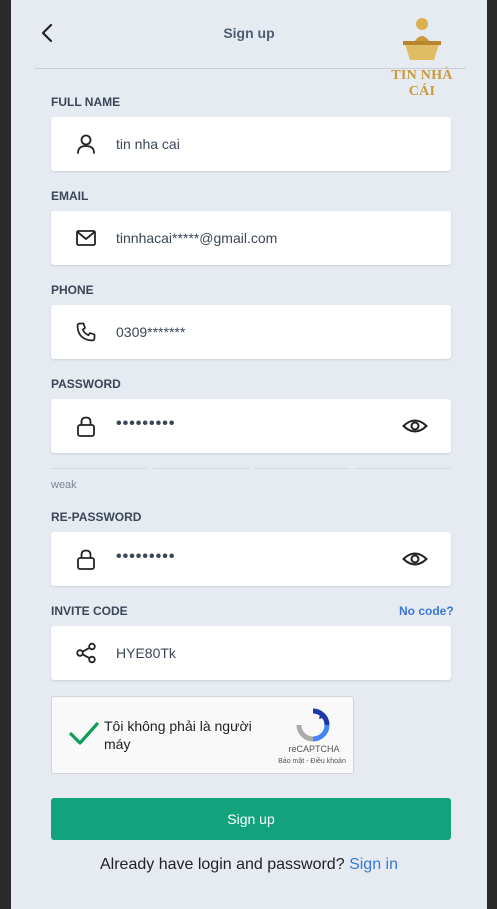  Describe the element at coordinates (251, 144) in the screenshot. I see `full-name-field: tin nha cai` at that location.